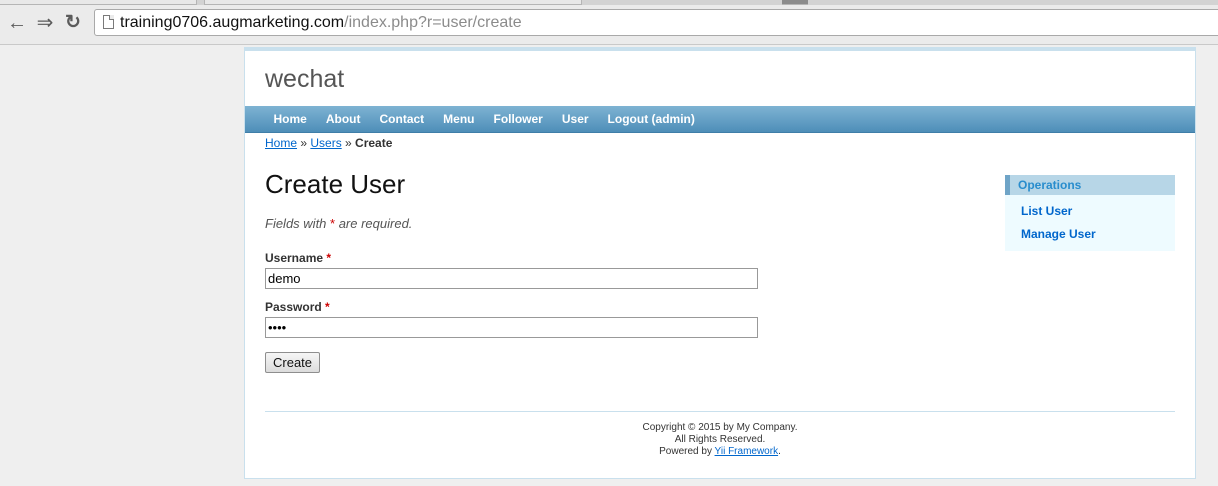 Image resolution: width=1218 pixels, height=486 pixels. Describe the element at coordinates (402, 119) in the screenshot. I see `menu-item-contact: Contact` at that location.